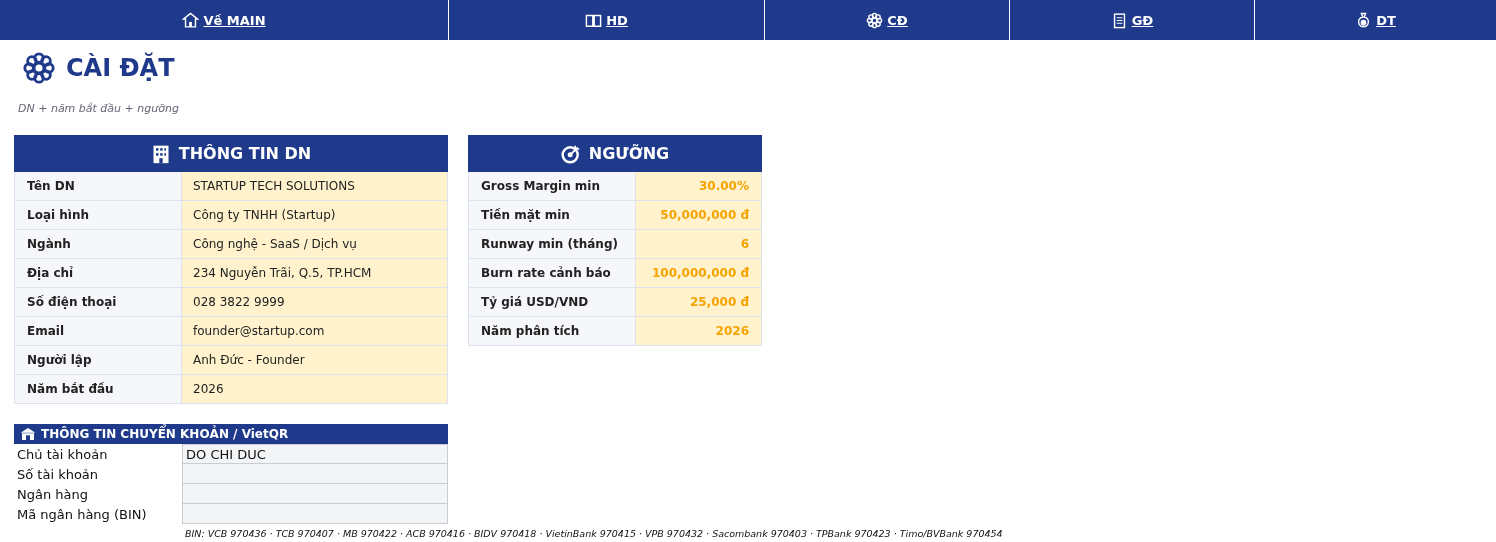 The height and width of the screenshot is (542, 1496). I want to click on target-icon, so click(570, 153).